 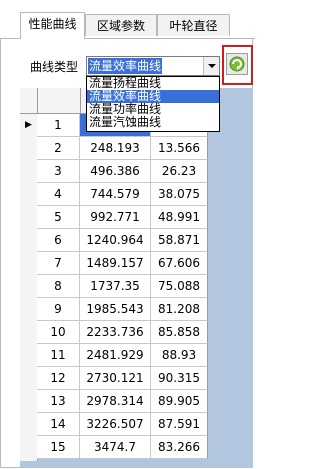 I want to click on row-number-cell: 1, so click(x=58, y=125).